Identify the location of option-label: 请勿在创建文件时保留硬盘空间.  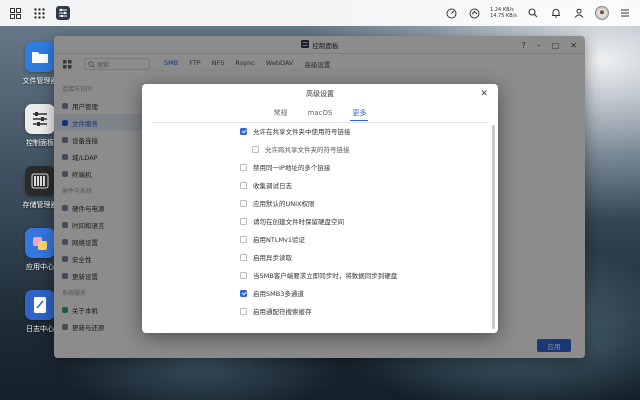
(298, 222).